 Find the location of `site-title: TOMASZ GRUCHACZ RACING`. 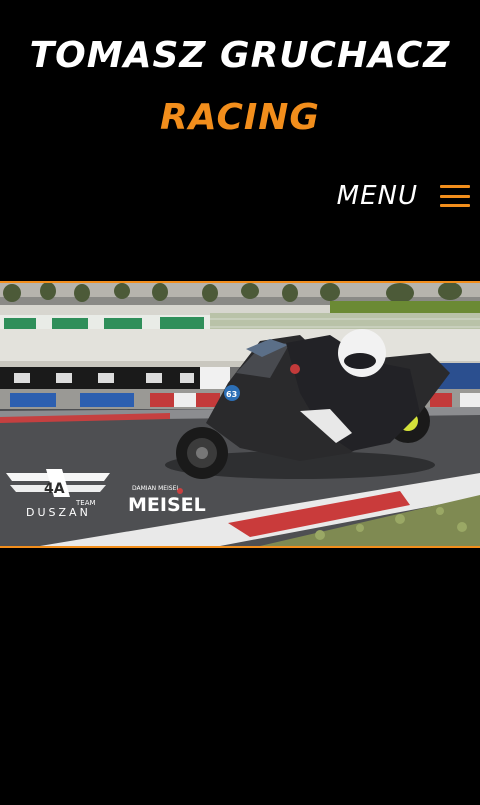

site-title: TOMASZ GRUCHACZ RACING is located at coordinates (240, 83).